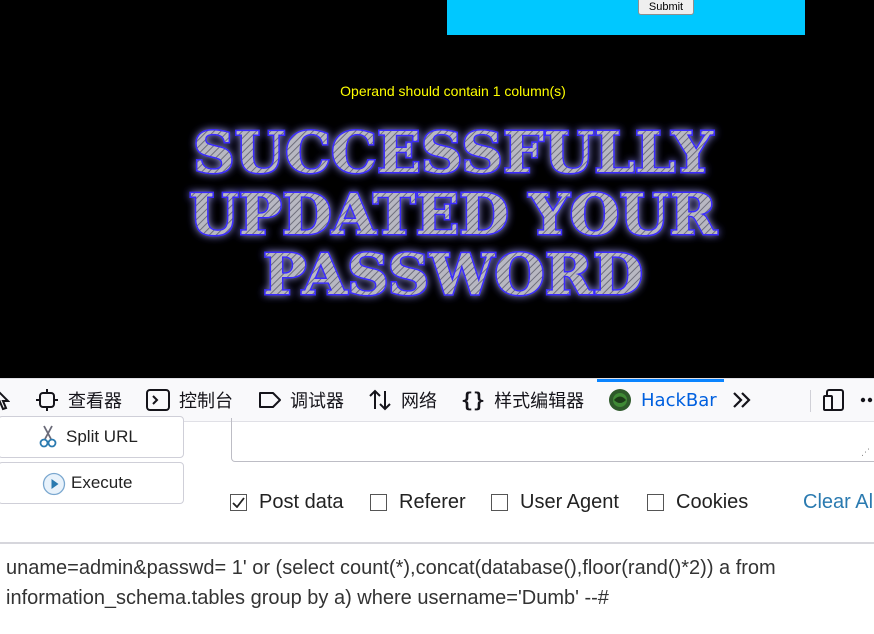 Image resolution: width=874 pixels, height=634 pixels. Describe the element at coordinates (810, 401) in the screenshot. I see `toolbar-separator` at that location.